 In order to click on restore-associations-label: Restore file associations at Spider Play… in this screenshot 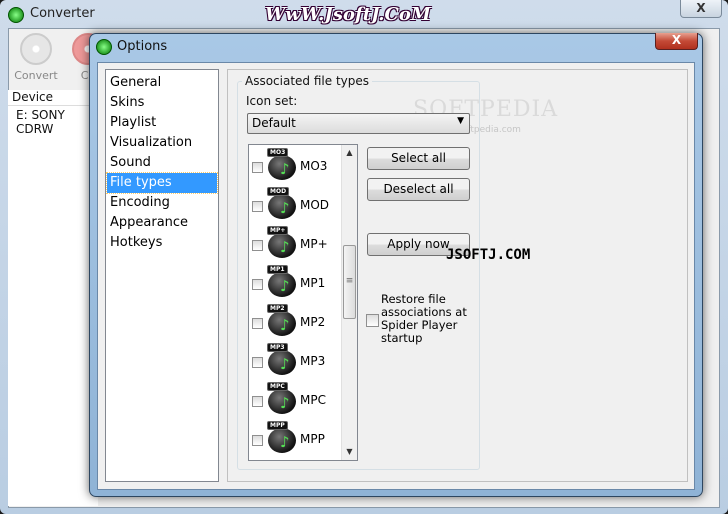, I will do `click(424, 318)`.